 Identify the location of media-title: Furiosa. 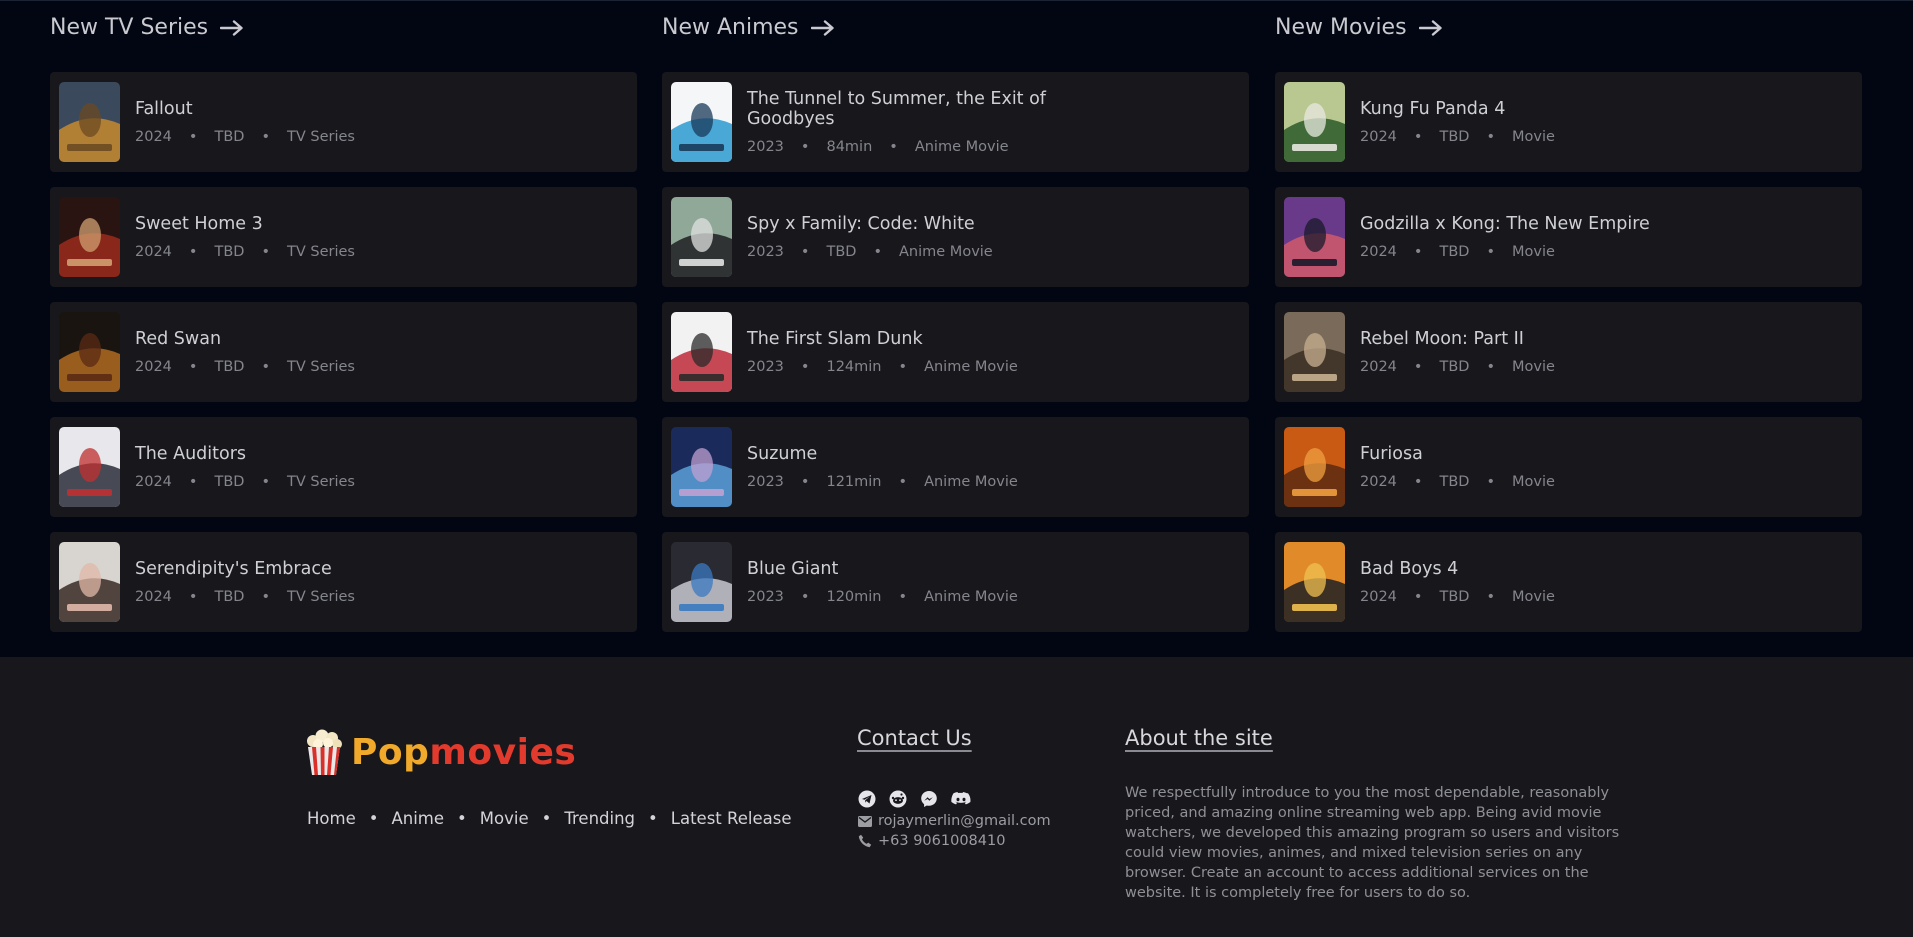
(1391, 454).